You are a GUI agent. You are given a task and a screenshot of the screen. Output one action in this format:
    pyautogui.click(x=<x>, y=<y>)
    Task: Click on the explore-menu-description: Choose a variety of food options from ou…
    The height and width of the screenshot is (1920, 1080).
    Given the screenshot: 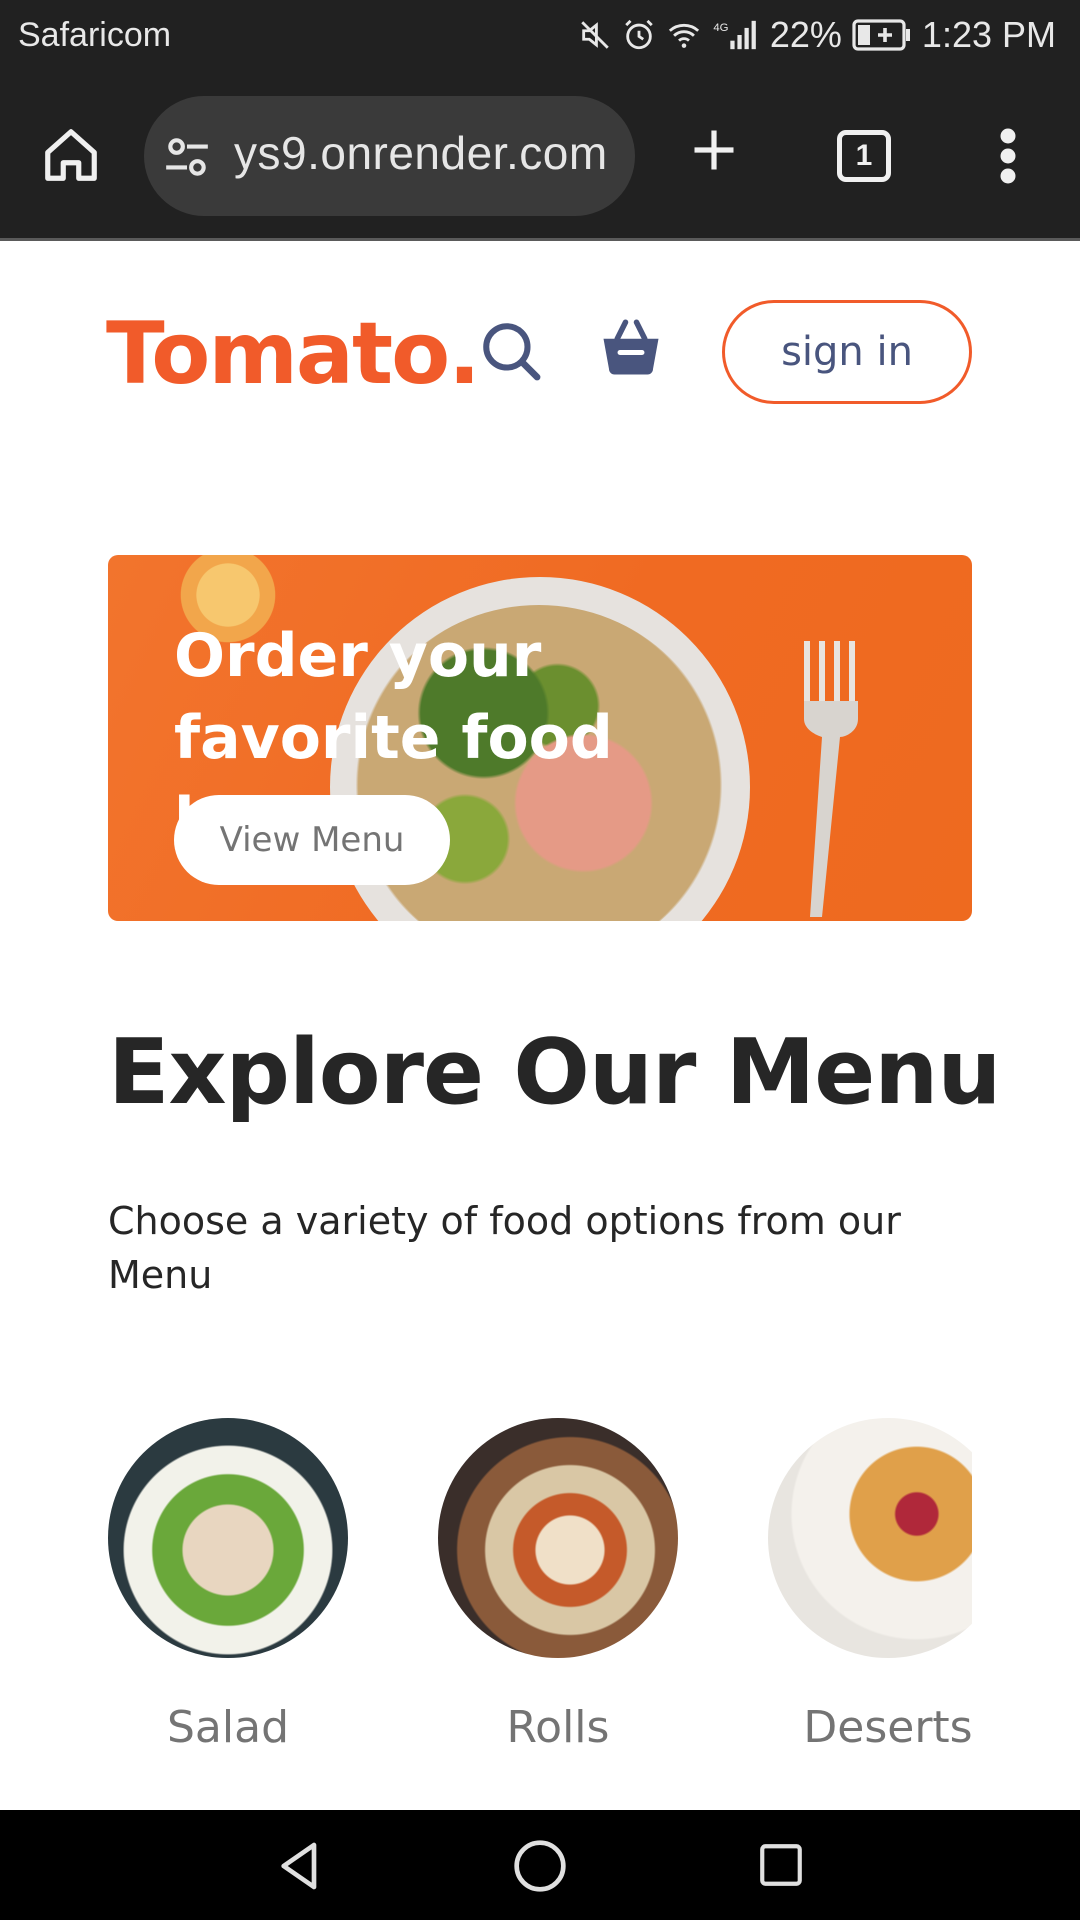 What is the action you would take?
    pyautogui.click(x=504, y=1248)
    